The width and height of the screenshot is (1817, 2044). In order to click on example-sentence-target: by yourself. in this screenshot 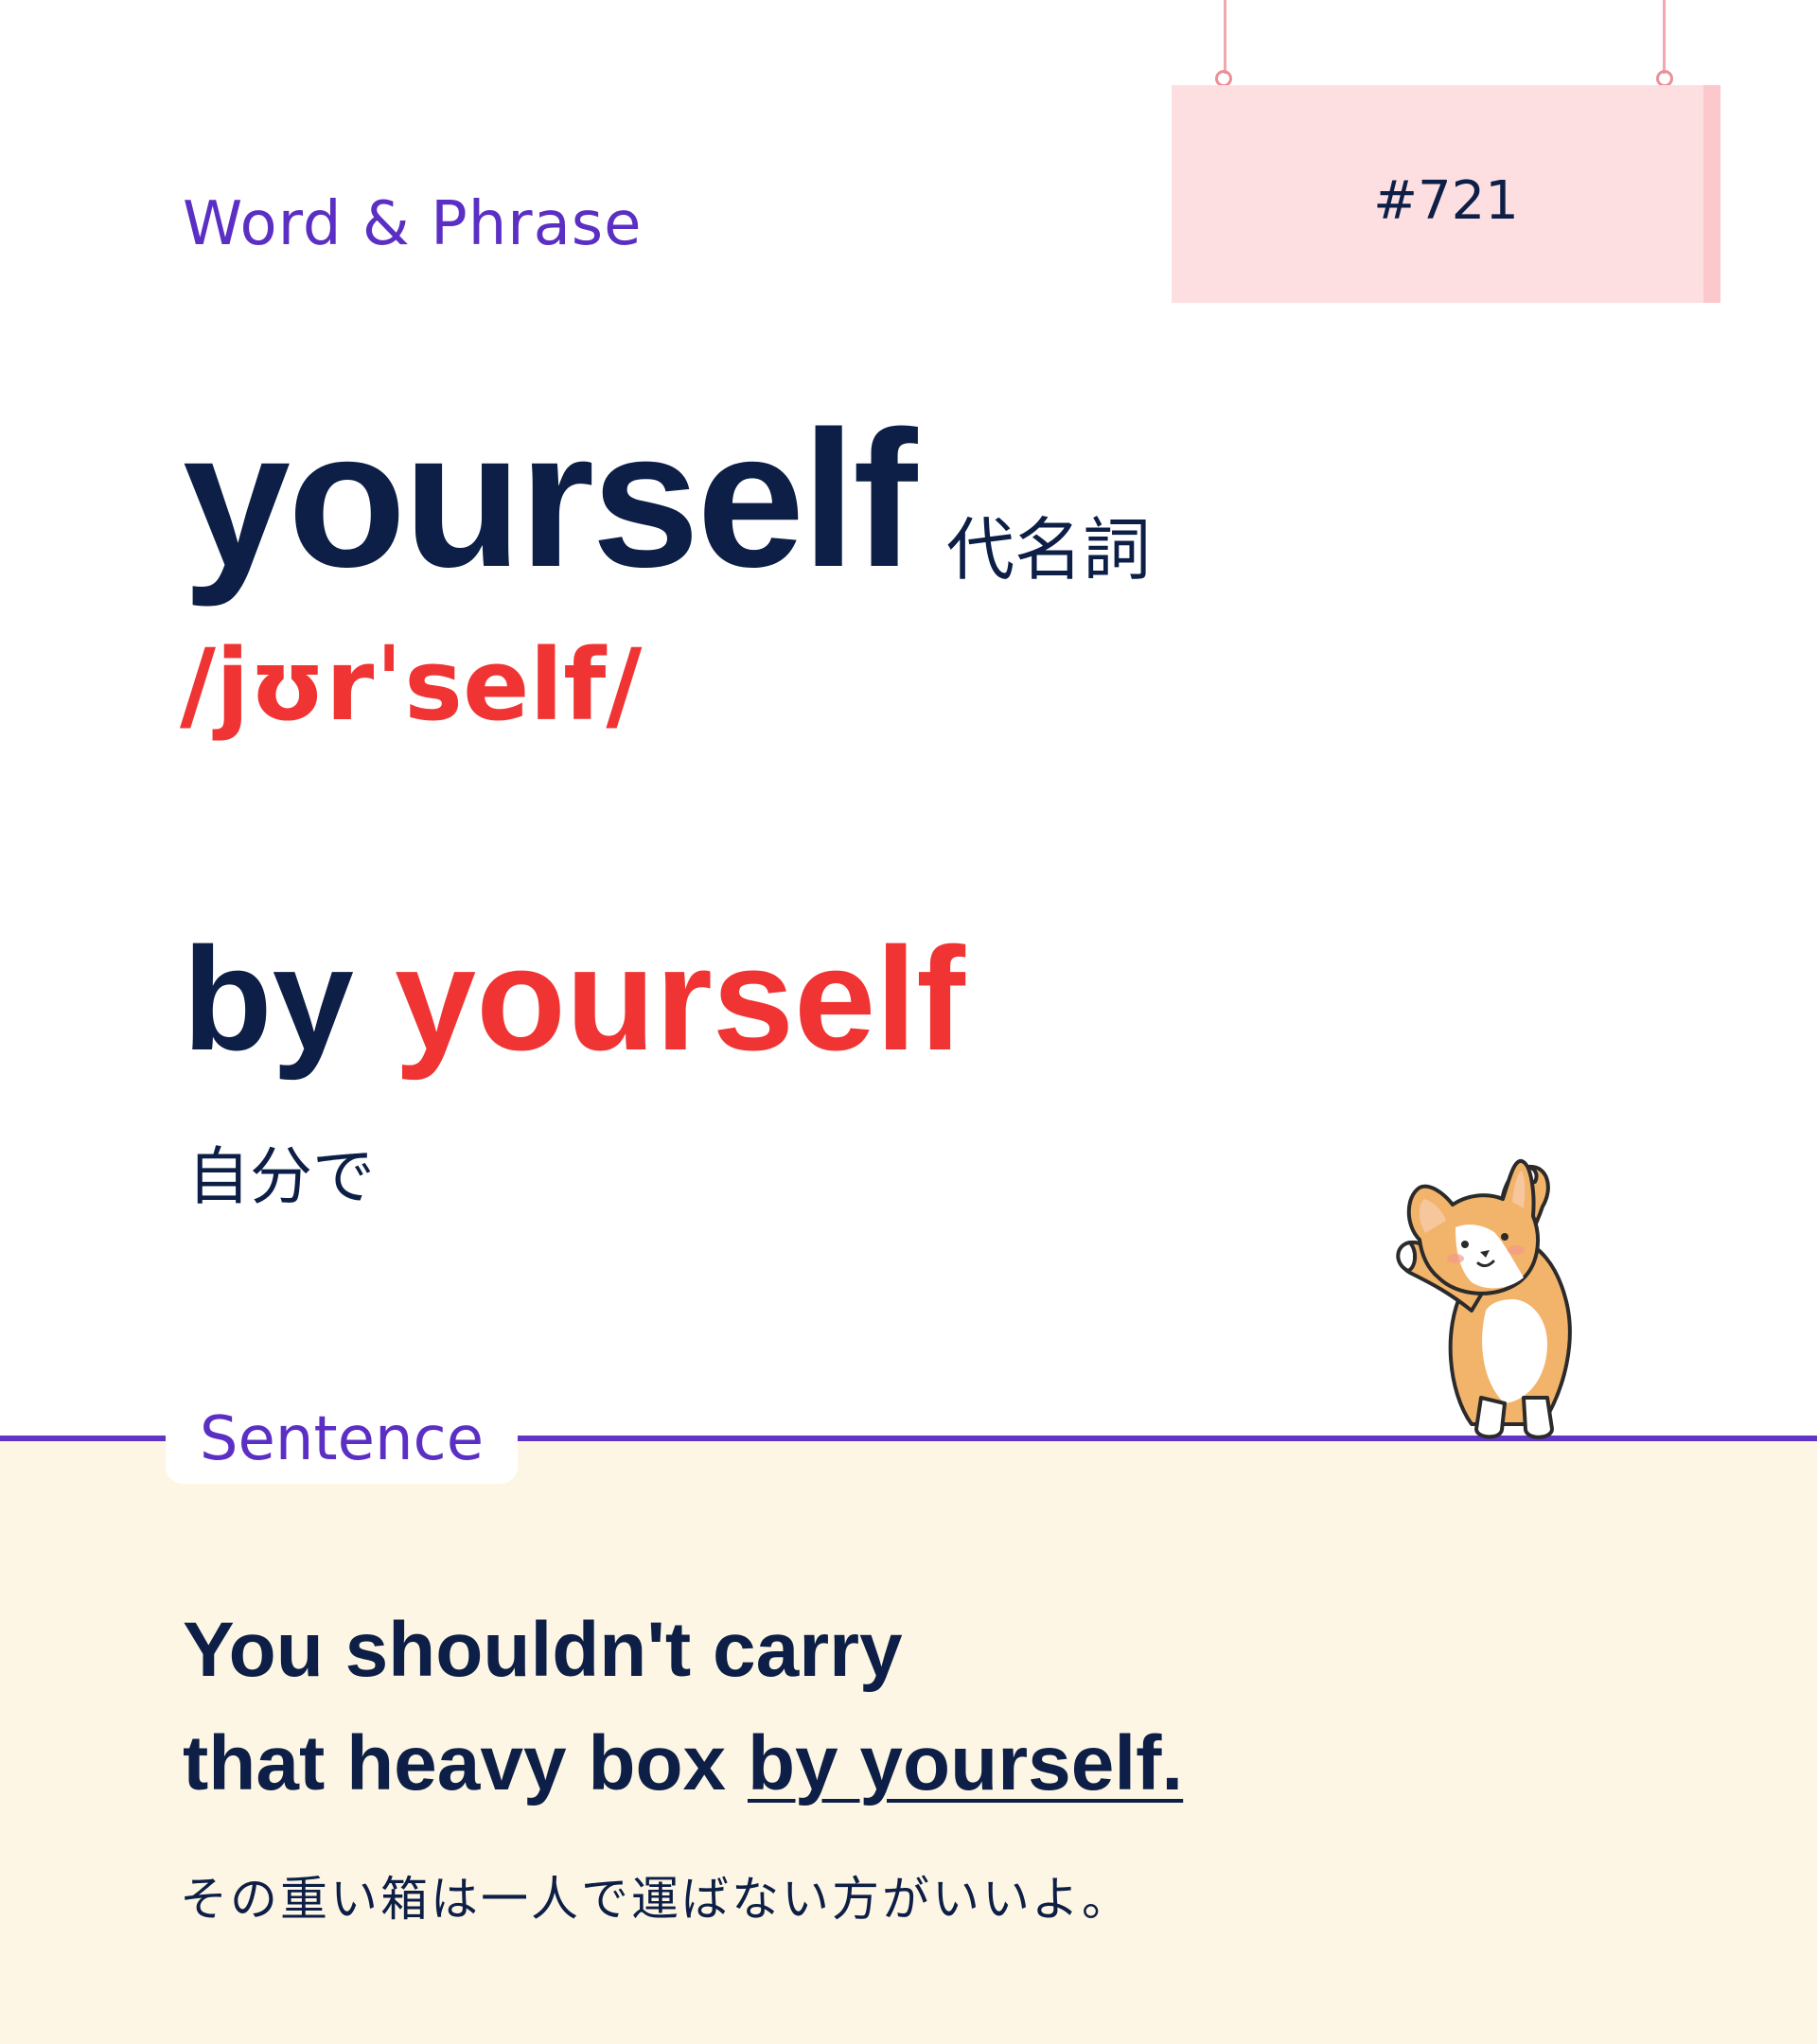, I will do `click(965, 1763)`.